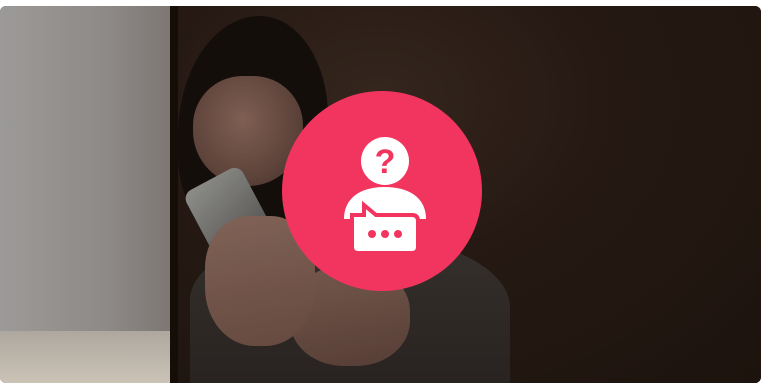 This screenshot has height=383, width=763. Describe the element at coordinates (385, 196) in the screenshot. I see `anonymous-chat-user-icon: ?` at that location.